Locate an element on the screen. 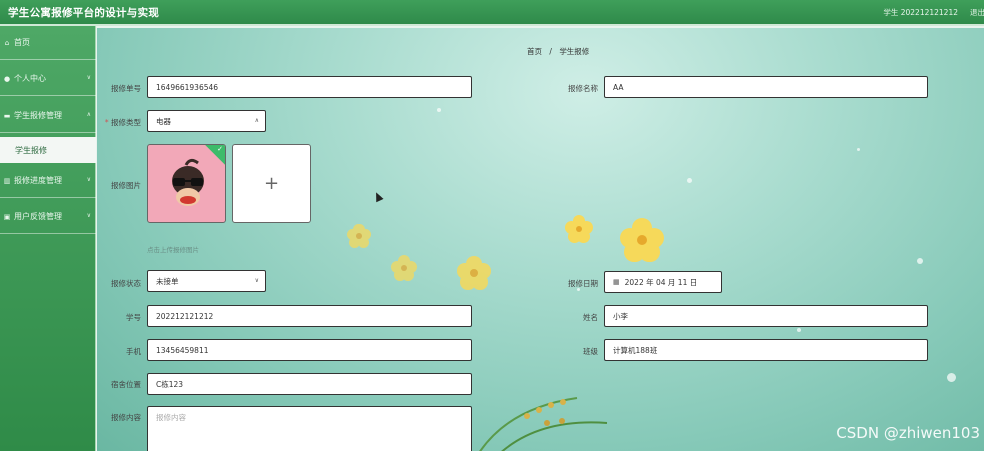 Image resolution: width=984 pixels, height=451 pixels. check-icon: ✓ is located at coordinates (220, 149).